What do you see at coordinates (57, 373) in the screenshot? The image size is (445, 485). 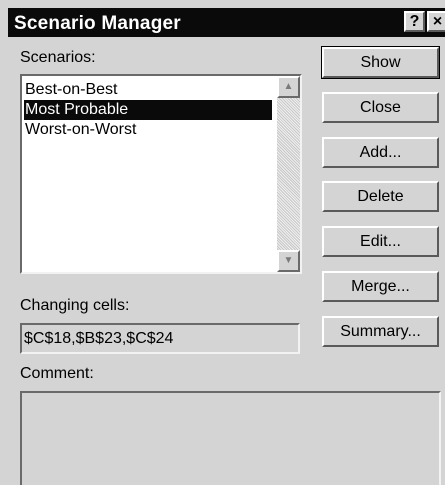 I see `comment-label: Comment:` at bounding box center [57, 373].